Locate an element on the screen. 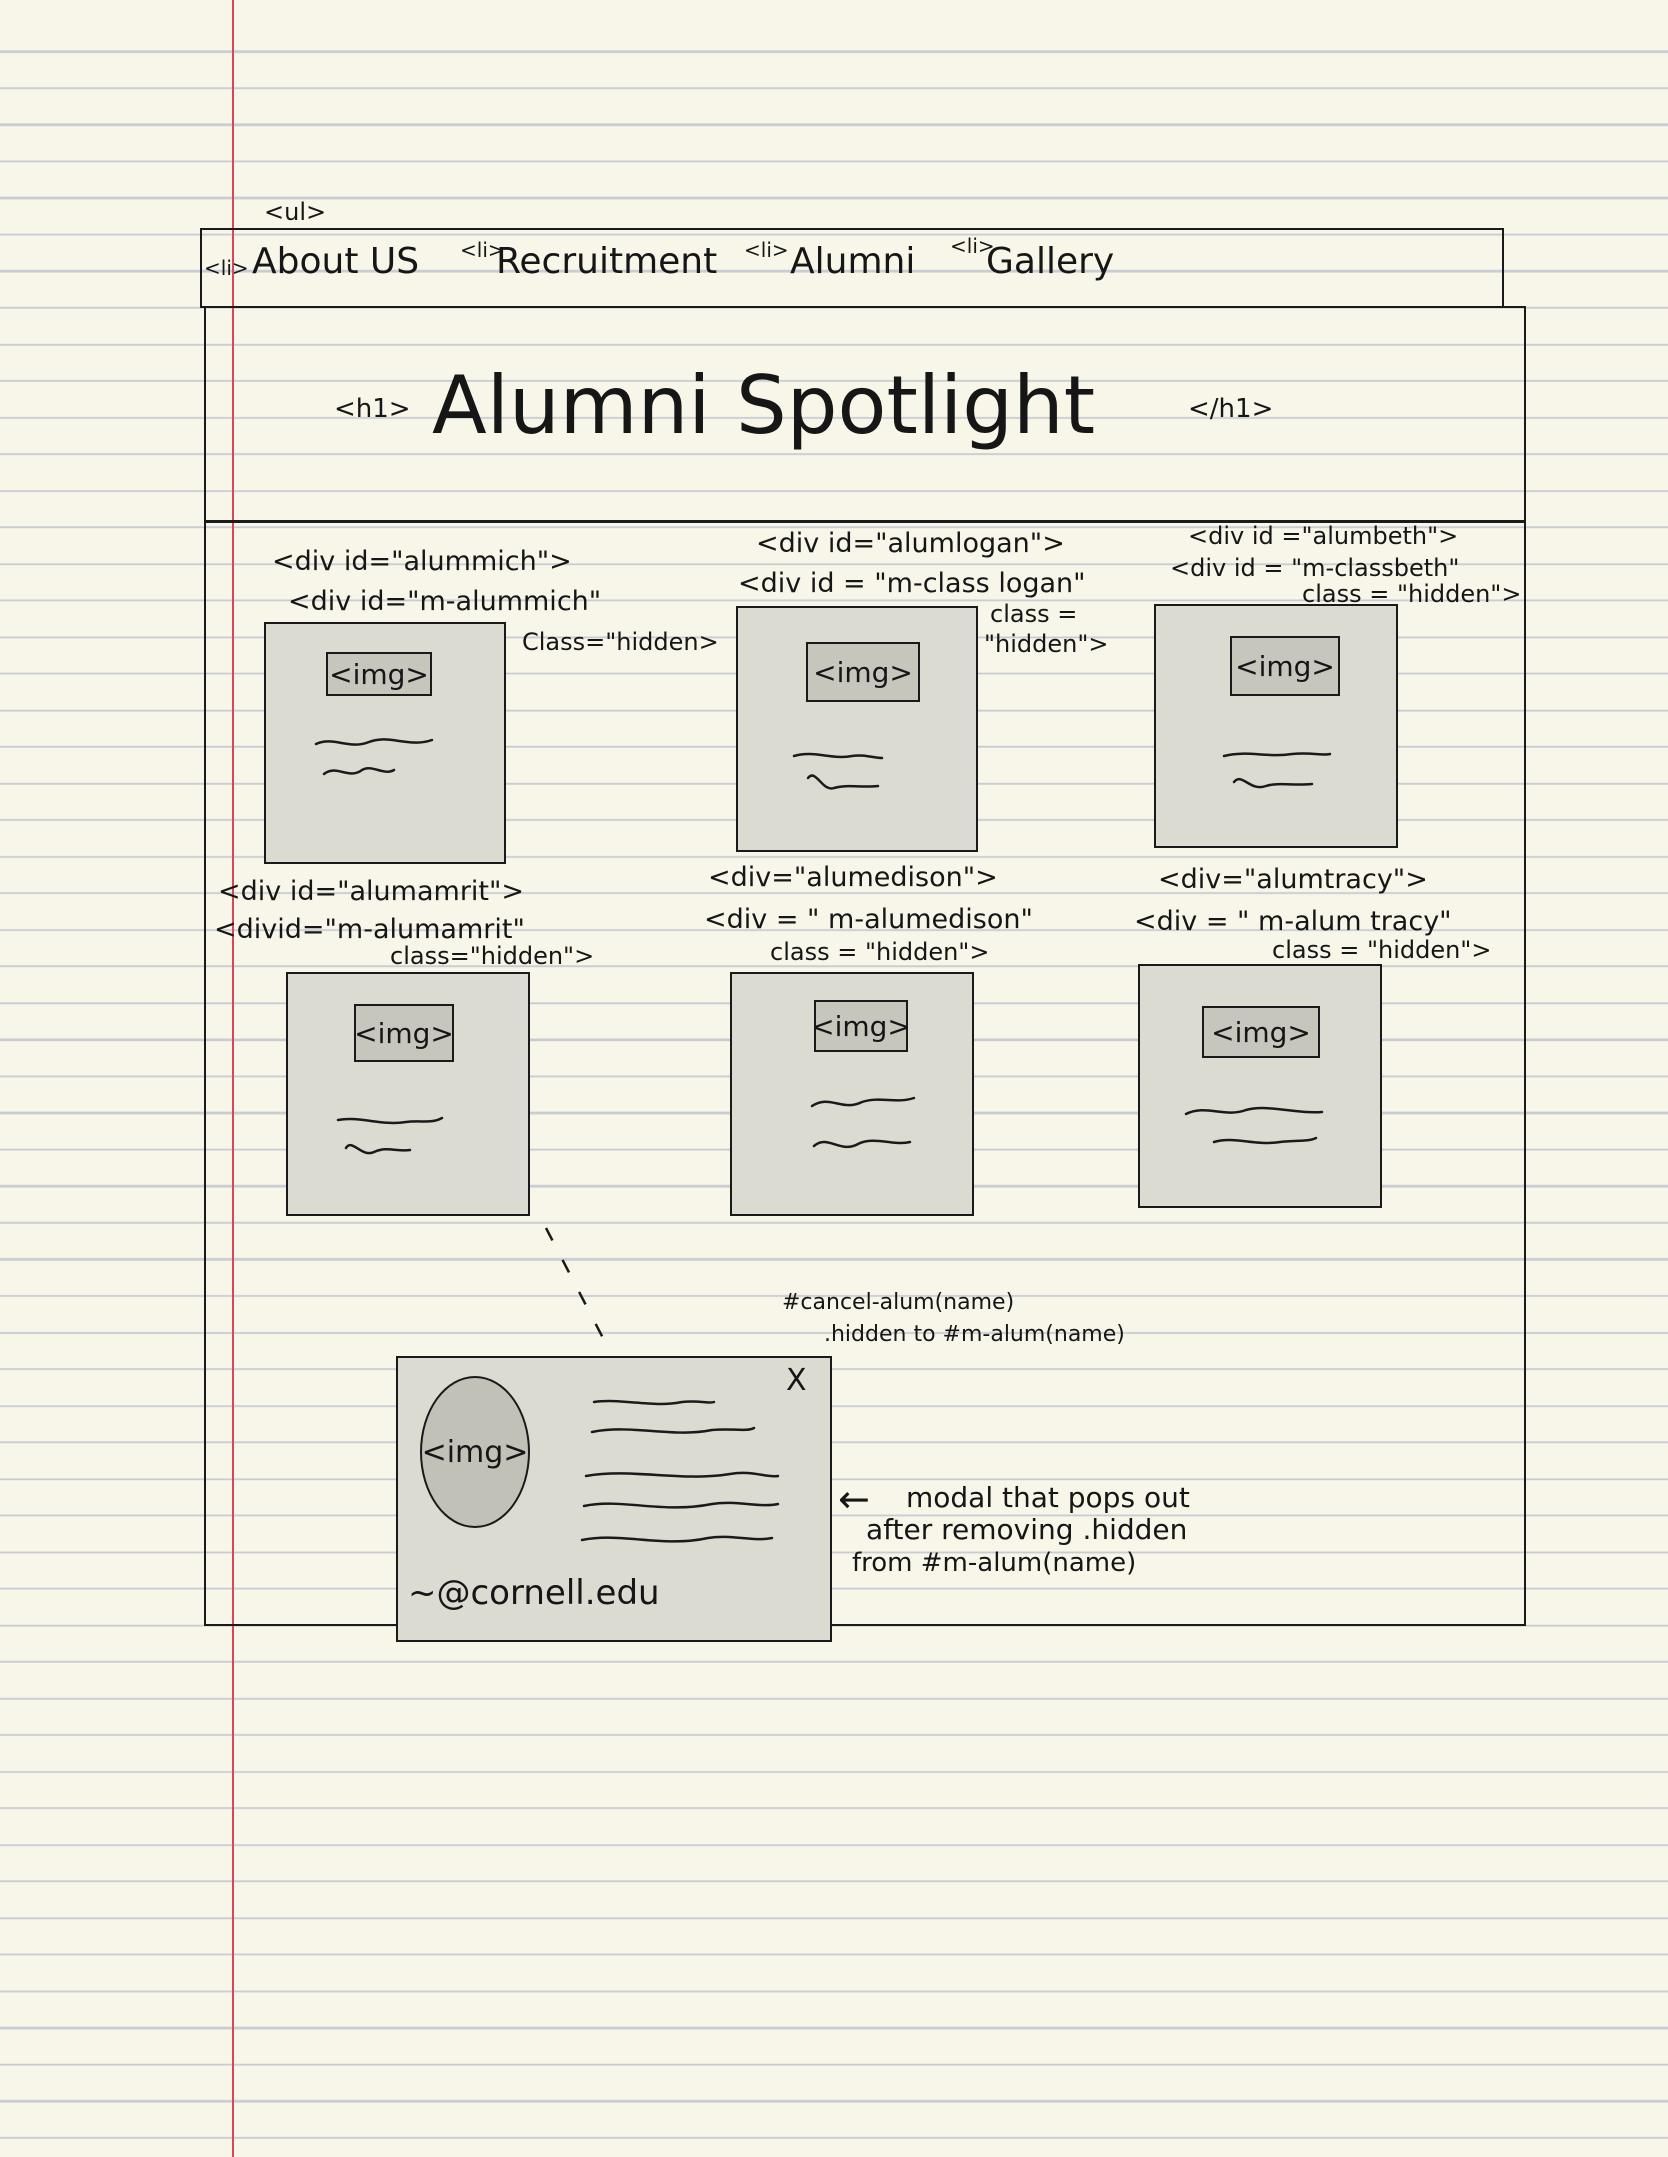  nav-item-about-us: About US is located at coordinates (335, 262).